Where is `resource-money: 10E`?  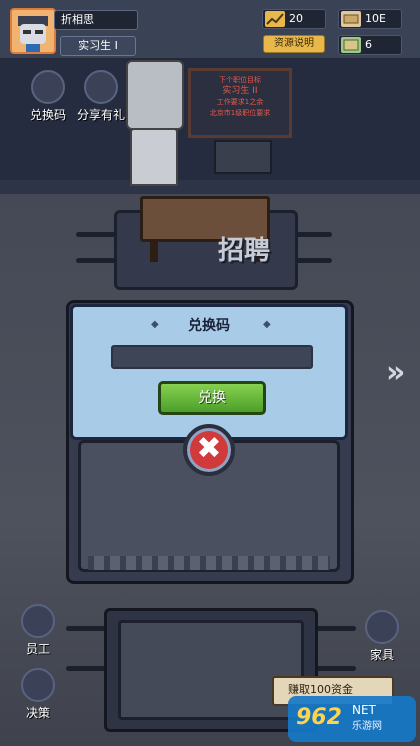
resource-money: 10E is located at coordinates (370, 19).